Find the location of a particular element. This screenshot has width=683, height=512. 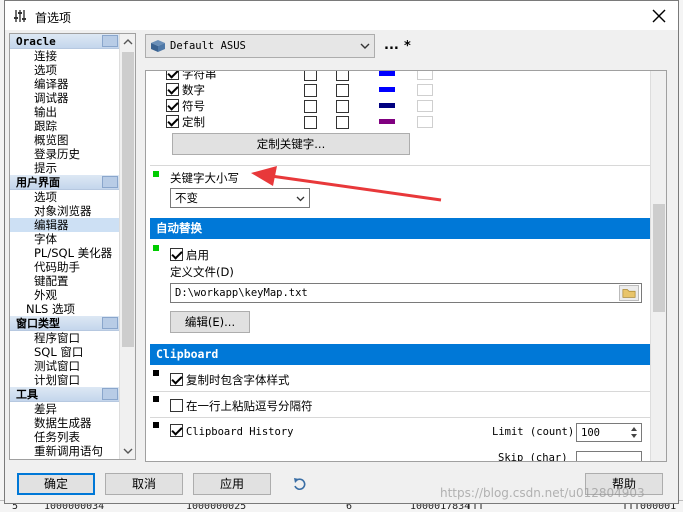

ok-button: 确定 is located at coordinates (56, 484).